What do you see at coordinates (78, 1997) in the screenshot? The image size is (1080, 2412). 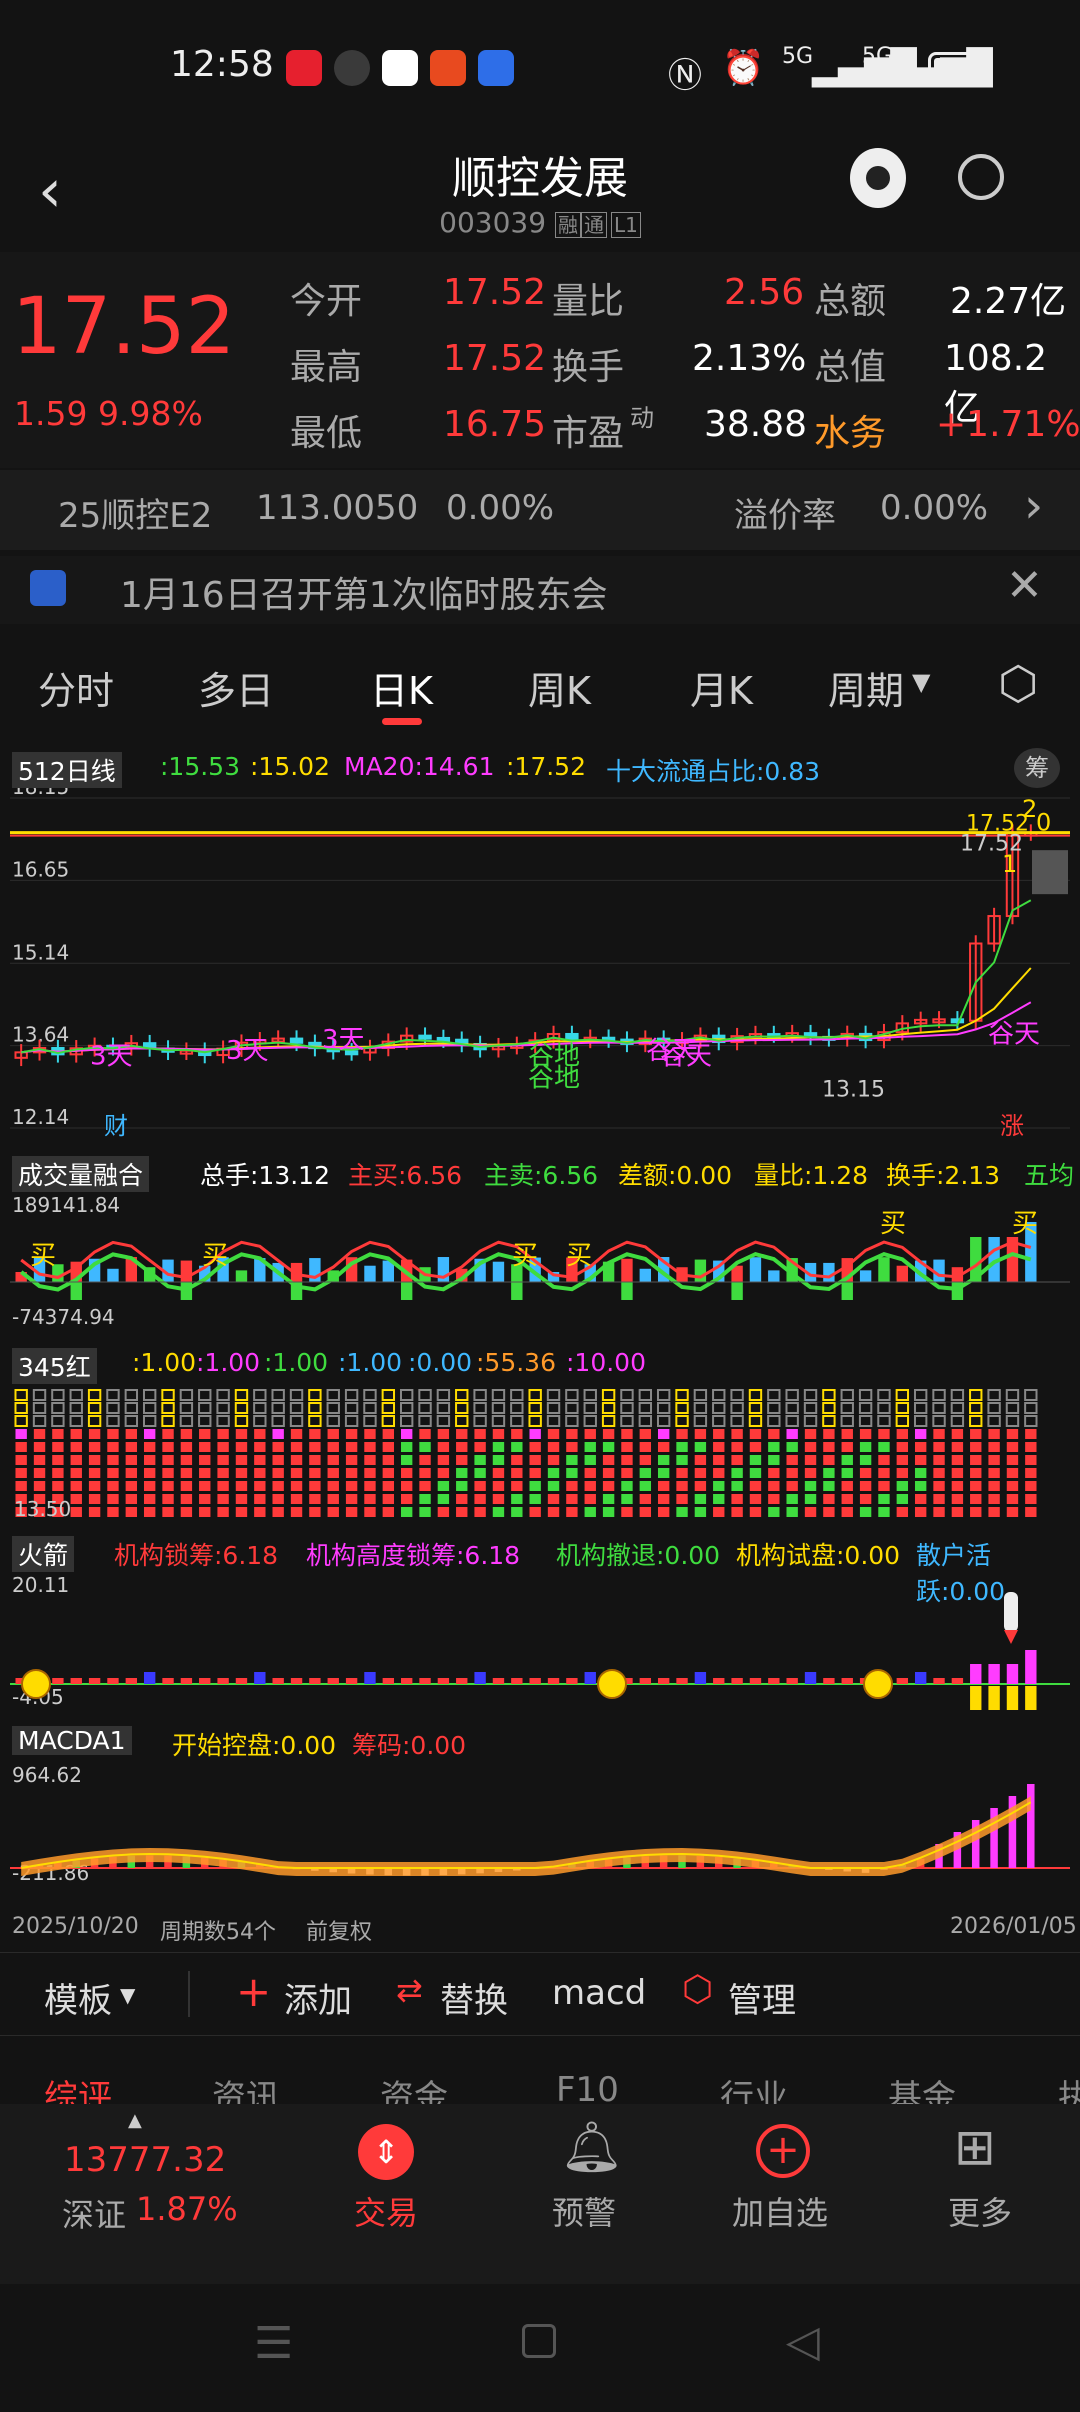 I see `template-button: 模板` at bounding box center [78, 1997].